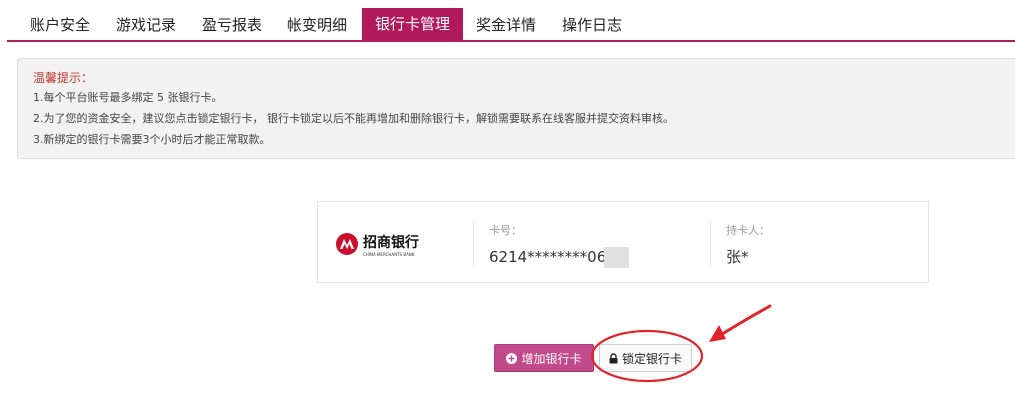 The image size is (1015, 408). Describe the element at coordinates (63, 78) in the screenshot. I see `notice-title: 温馨提示：` at that location.